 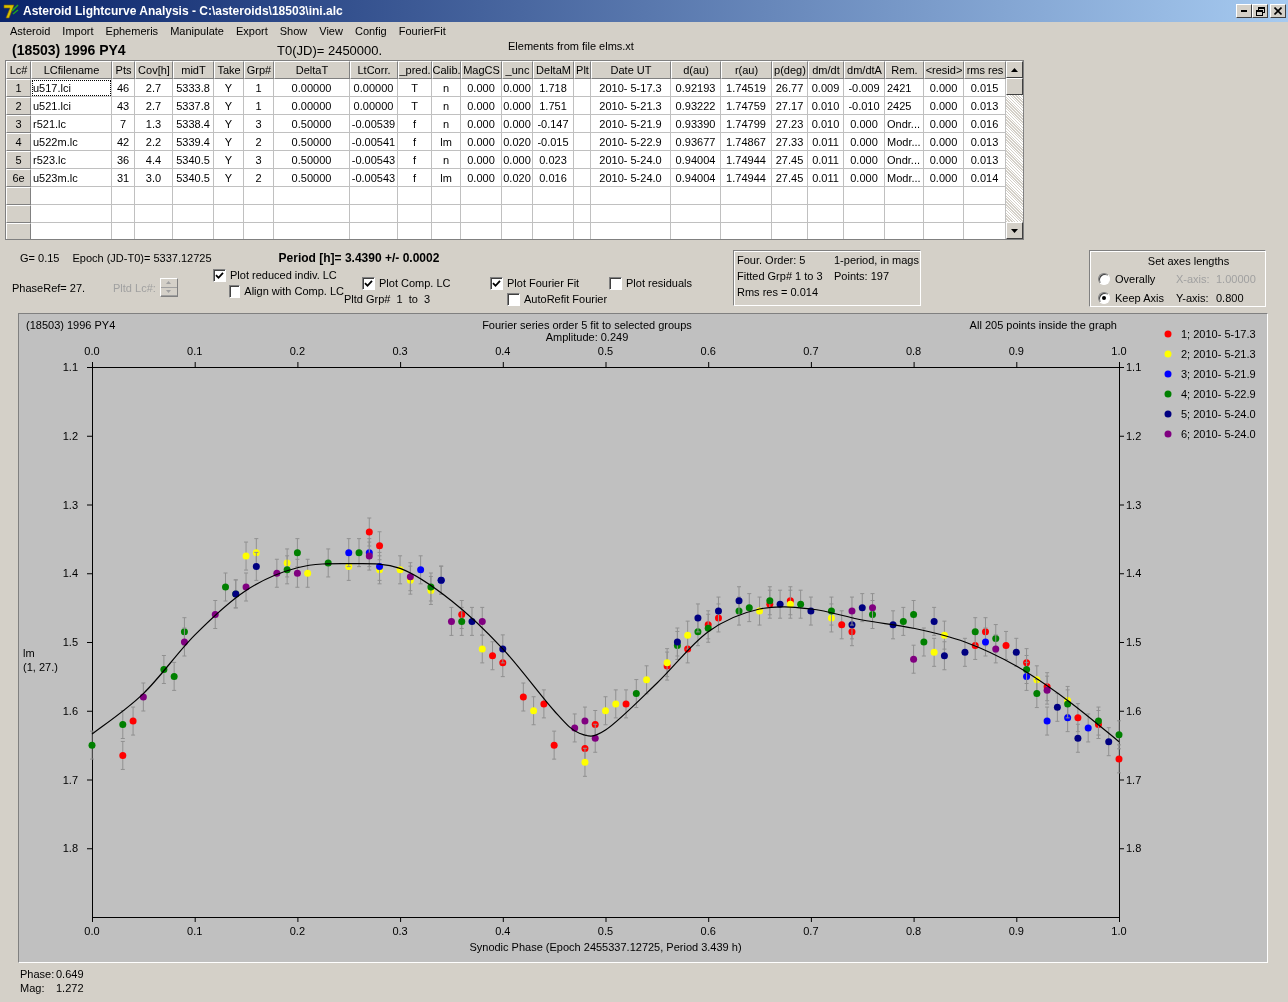 I want to click on table-cell: 1.74944, so click(x=746, y=160).